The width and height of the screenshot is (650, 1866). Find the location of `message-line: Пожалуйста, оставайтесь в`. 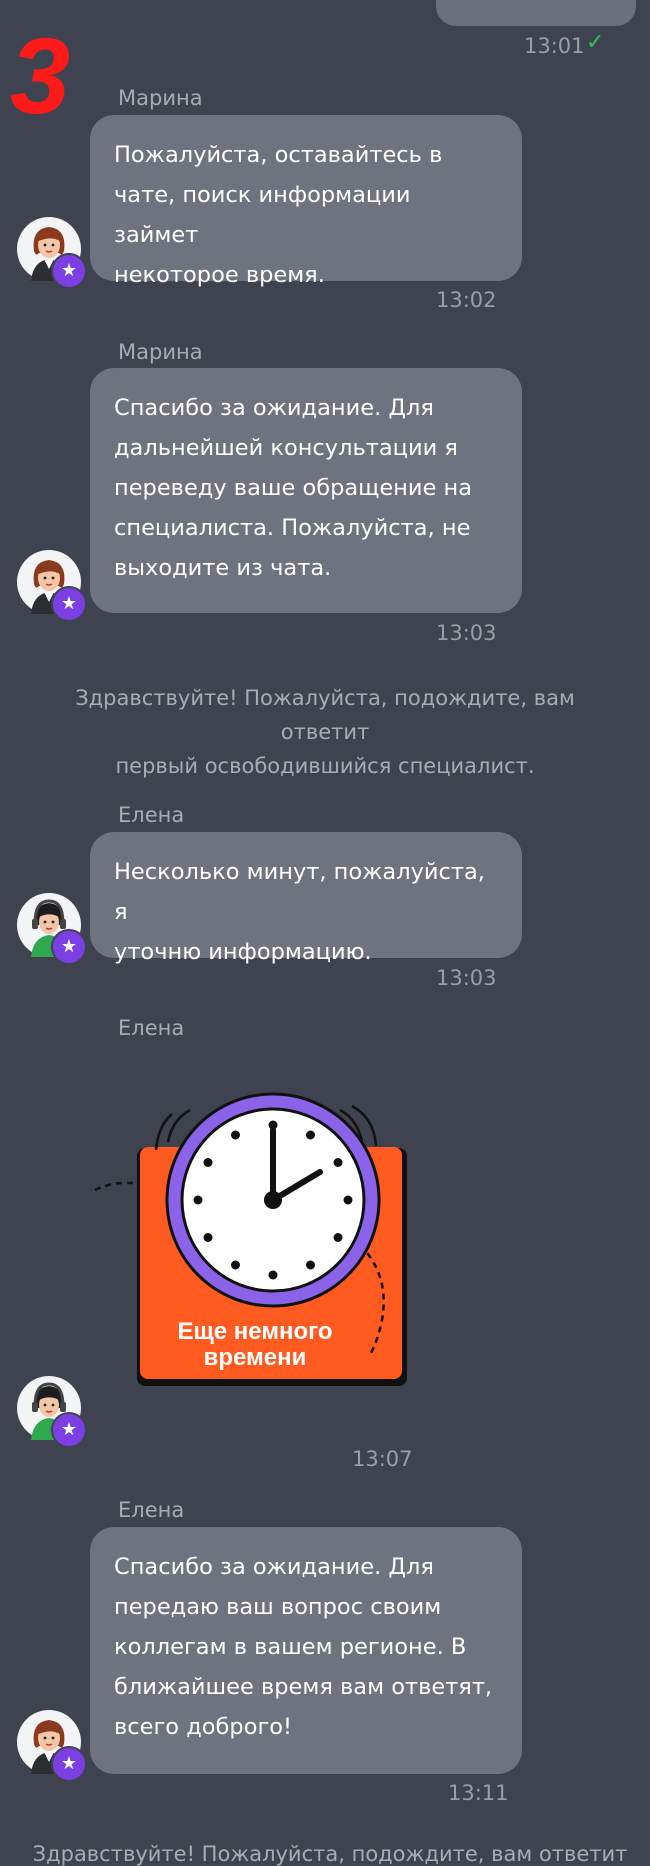

message-line: Пожалуйста, оставайтесь в is located at coordinates (278, 155).